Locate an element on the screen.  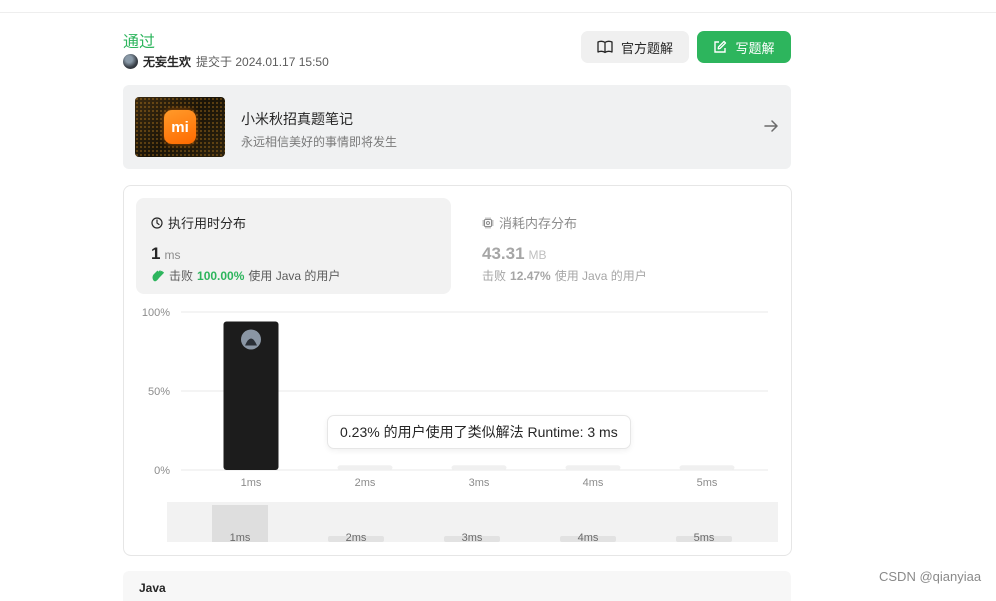
memory-card: 消耗内存分布 43.31 MB 击败 12.47% 使用 Java 的用户 is located at coordinates (624, 246).